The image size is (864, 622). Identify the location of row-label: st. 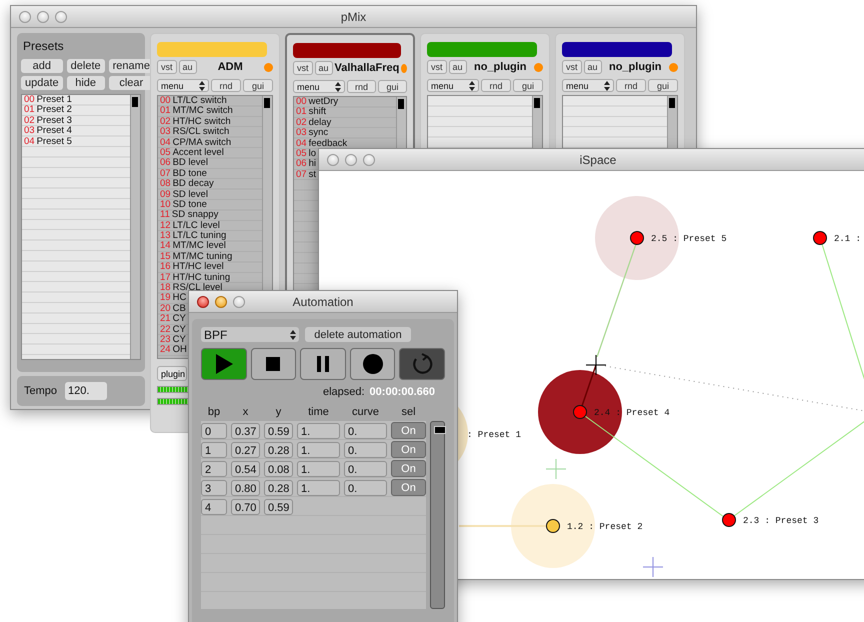
(312, 175).